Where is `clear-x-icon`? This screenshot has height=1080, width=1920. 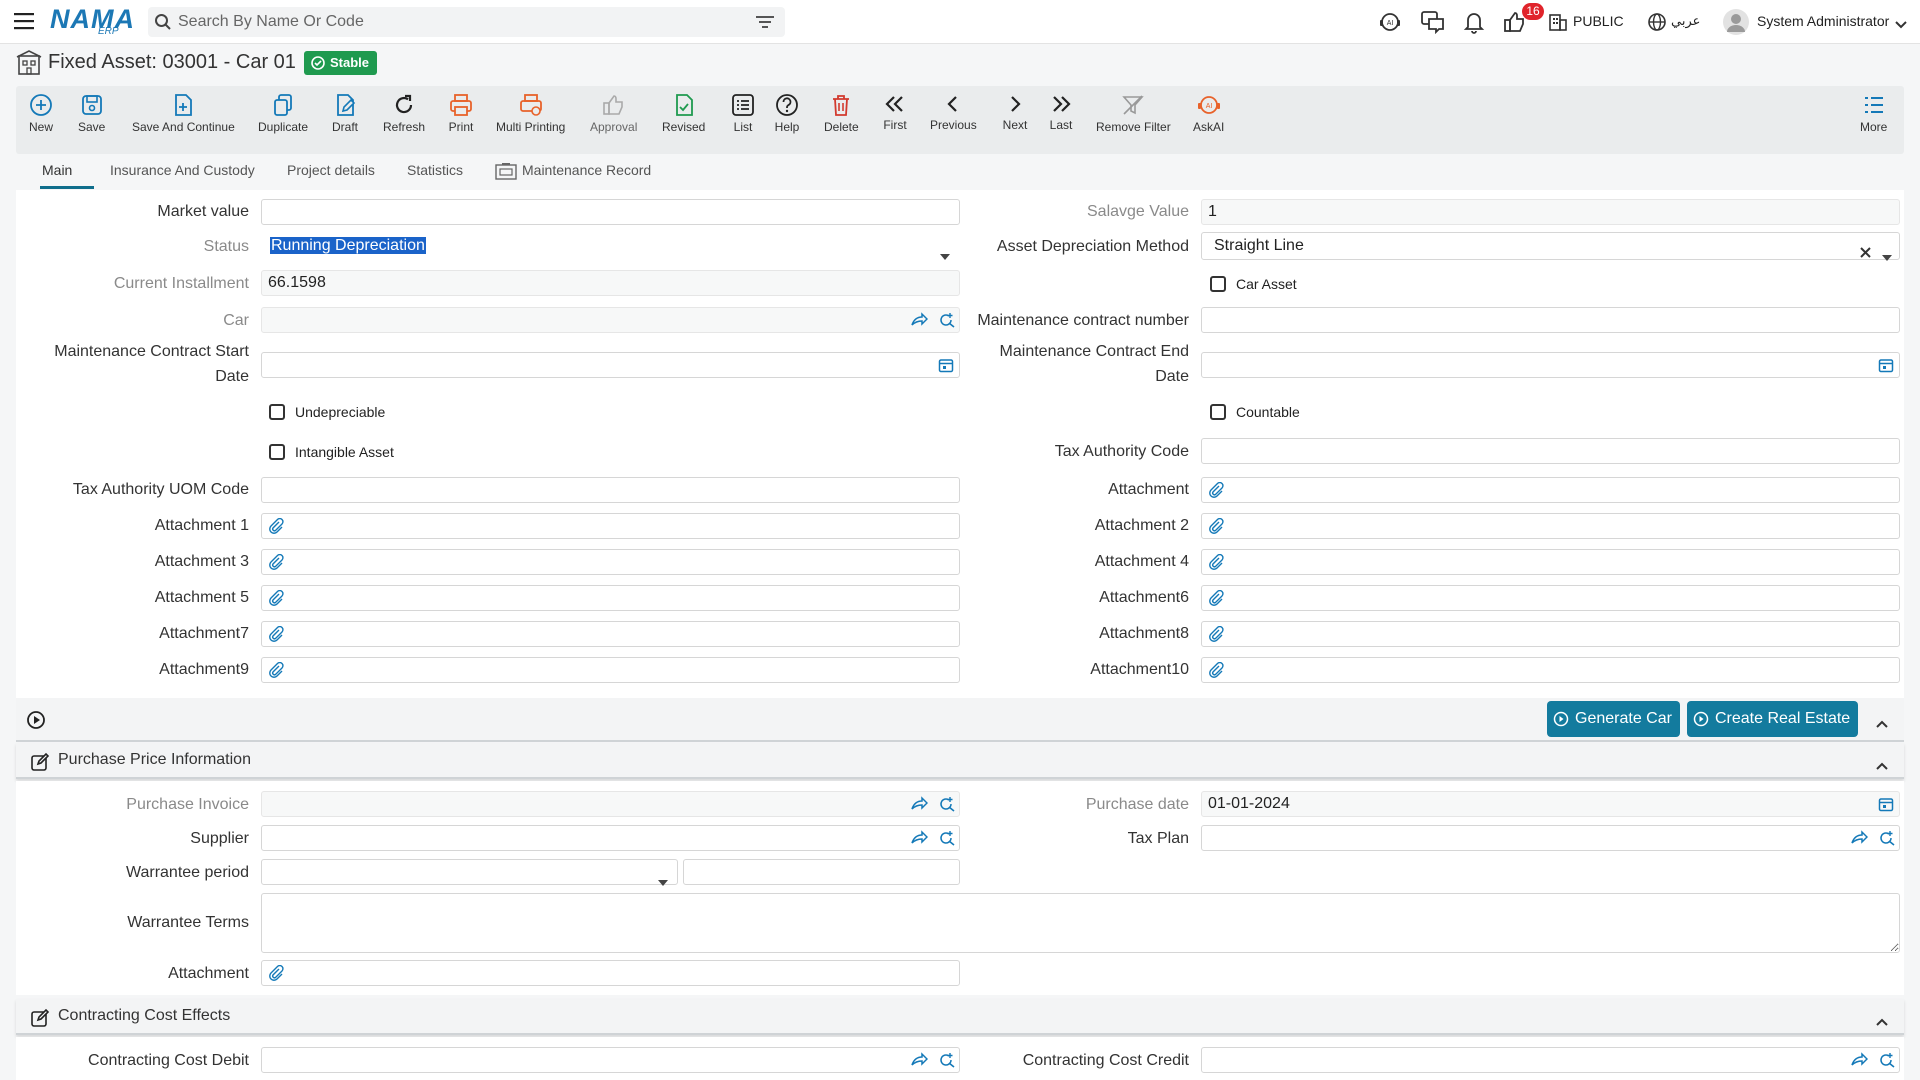
clear-x-icon is located at coordinates (1865, 254).